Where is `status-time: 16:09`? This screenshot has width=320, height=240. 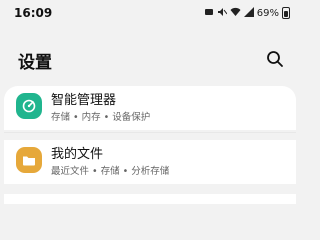 status-time: 16:09 is located at coordinates (33, 13).